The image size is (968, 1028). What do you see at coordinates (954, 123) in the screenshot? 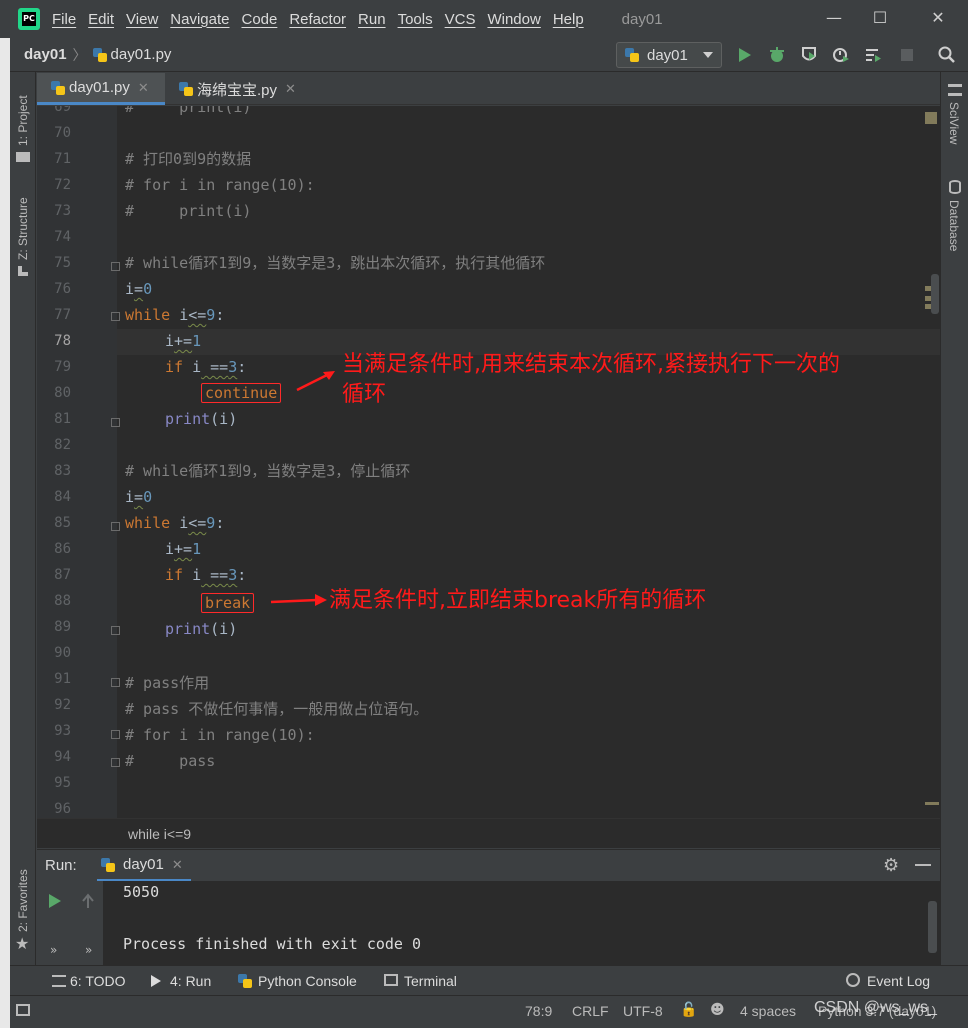
I see `tool-sciview: SciView` at bounding box center [954, 123].